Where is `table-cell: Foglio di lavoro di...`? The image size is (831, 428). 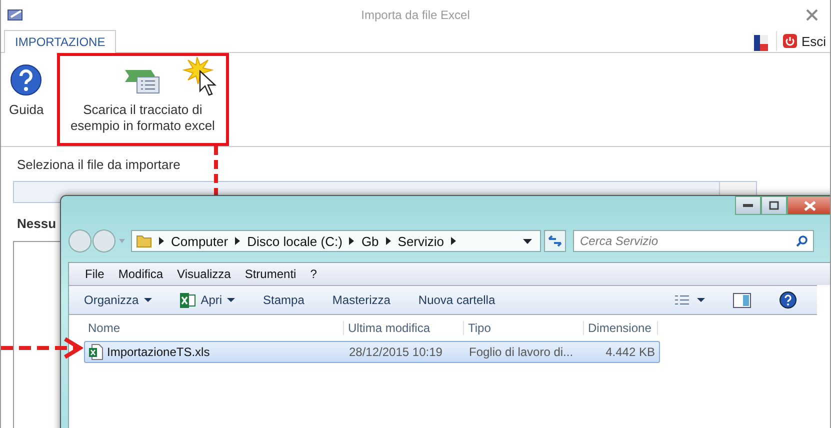 table-cell: Foglio di lavoro di... is located at coordinates (521, 352).